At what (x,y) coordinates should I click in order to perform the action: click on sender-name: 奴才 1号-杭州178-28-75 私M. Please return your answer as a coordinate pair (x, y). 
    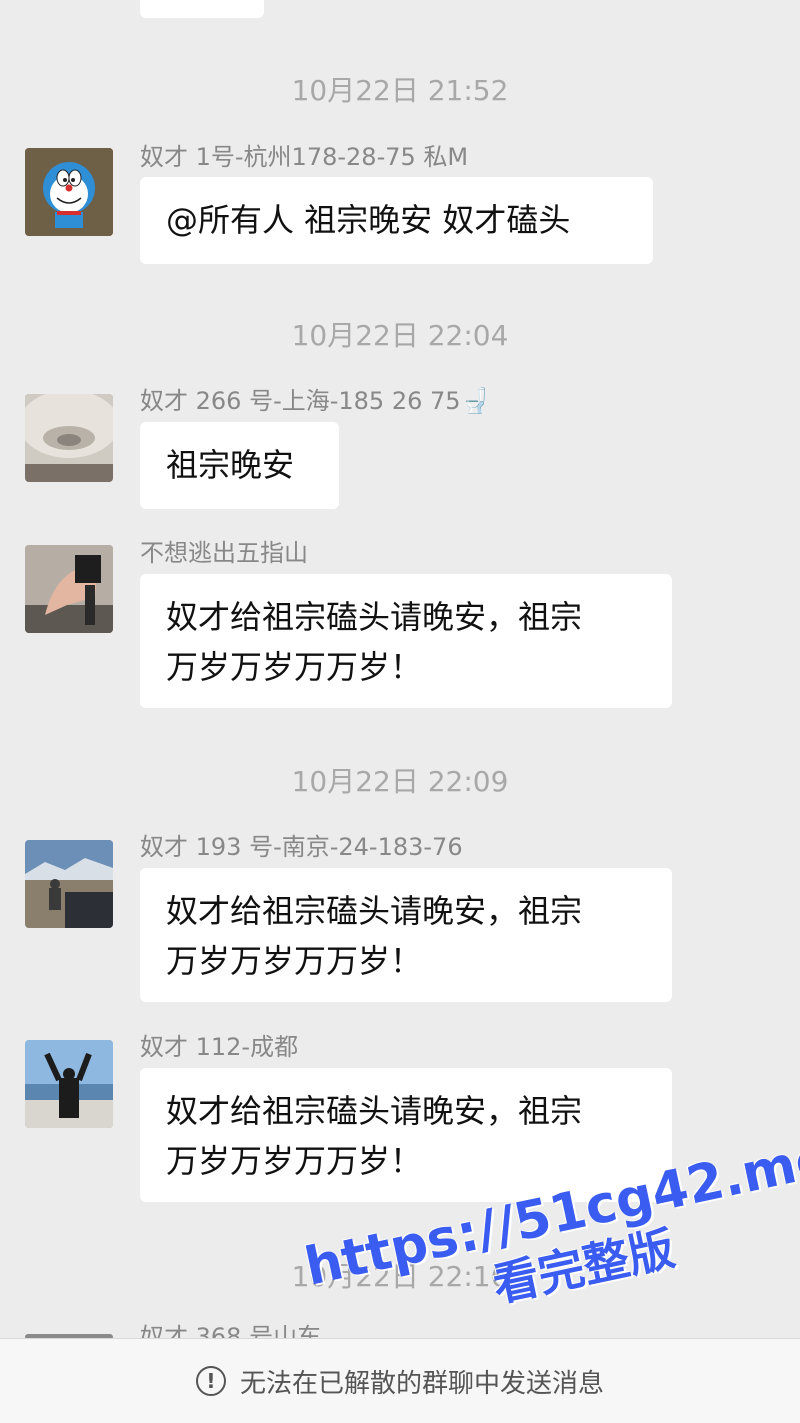
    Looking at the image, I should click on (304, 157).